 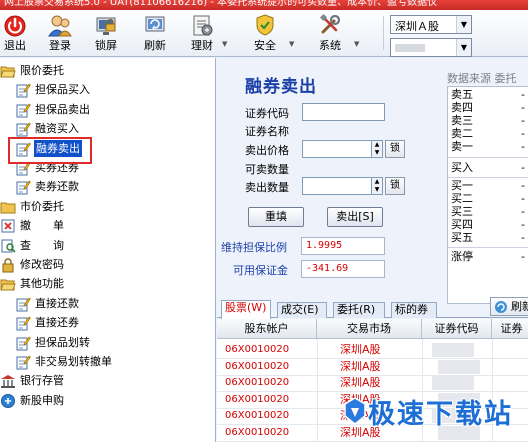 What do you see at coordinates (462, 167) in the screenshot?
I see `buy-entry-label: 买入` at bounding box center [462, 167].